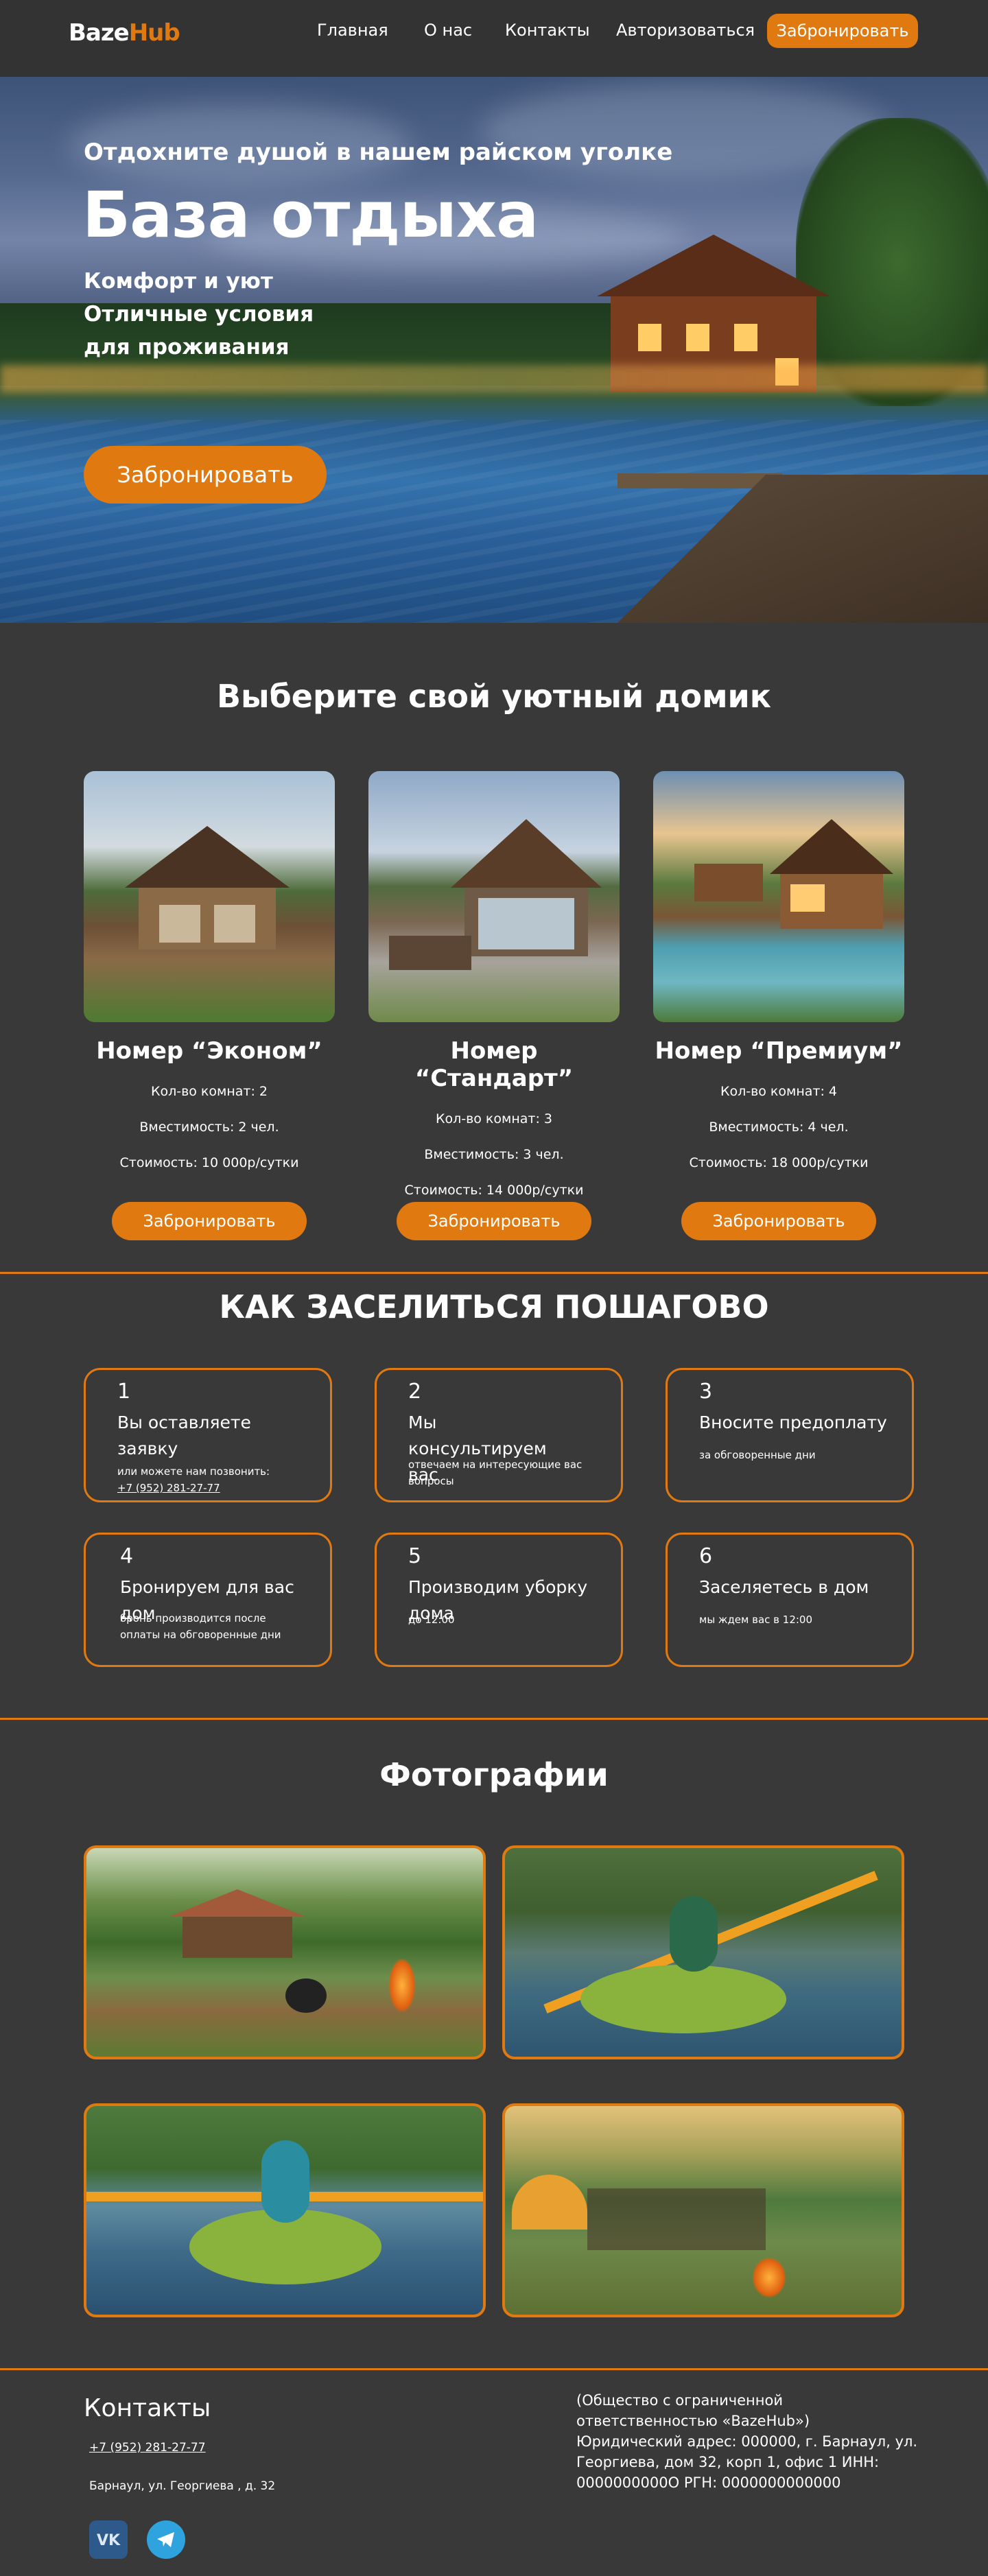 This screenshot has width=988, height=2576. Describe the element at coordinates (187, 347) in the screenshot. I see `hero-line-3: для проживания` at that location.